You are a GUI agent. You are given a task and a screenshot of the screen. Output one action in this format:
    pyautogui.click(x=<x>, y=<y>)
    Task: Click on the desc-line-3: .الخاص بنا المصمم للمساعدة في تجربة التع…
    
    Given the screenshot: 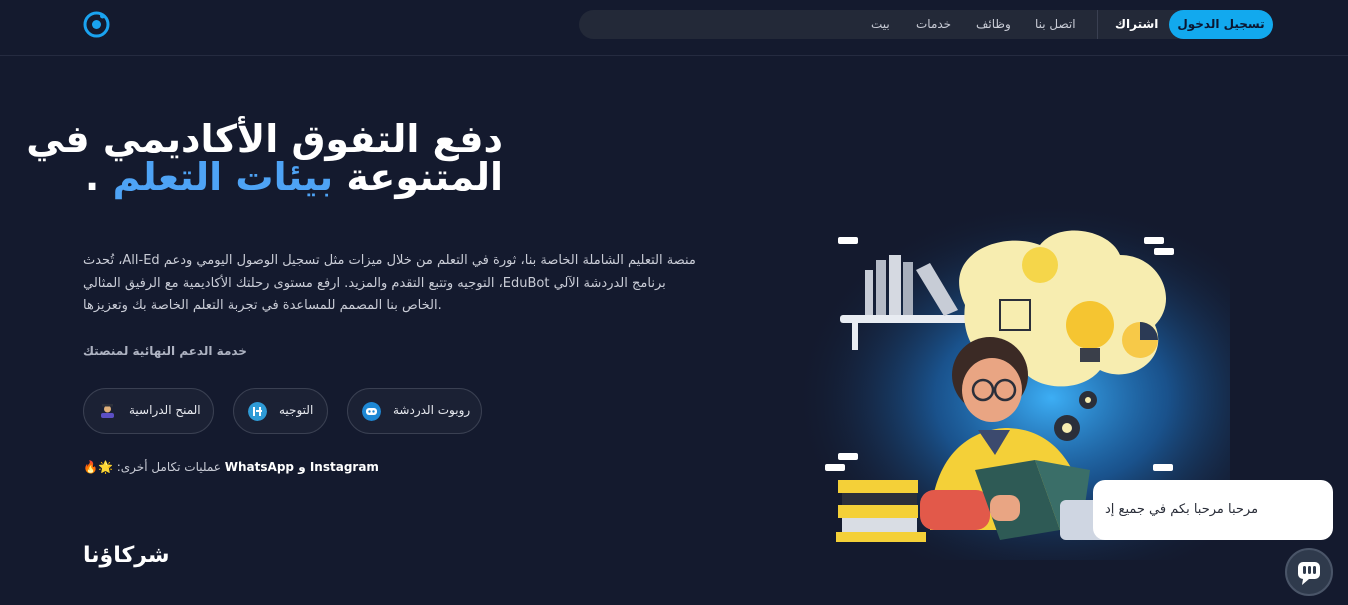 What is the action you would take?
    pyautogui.click(x=262, y=305)
    